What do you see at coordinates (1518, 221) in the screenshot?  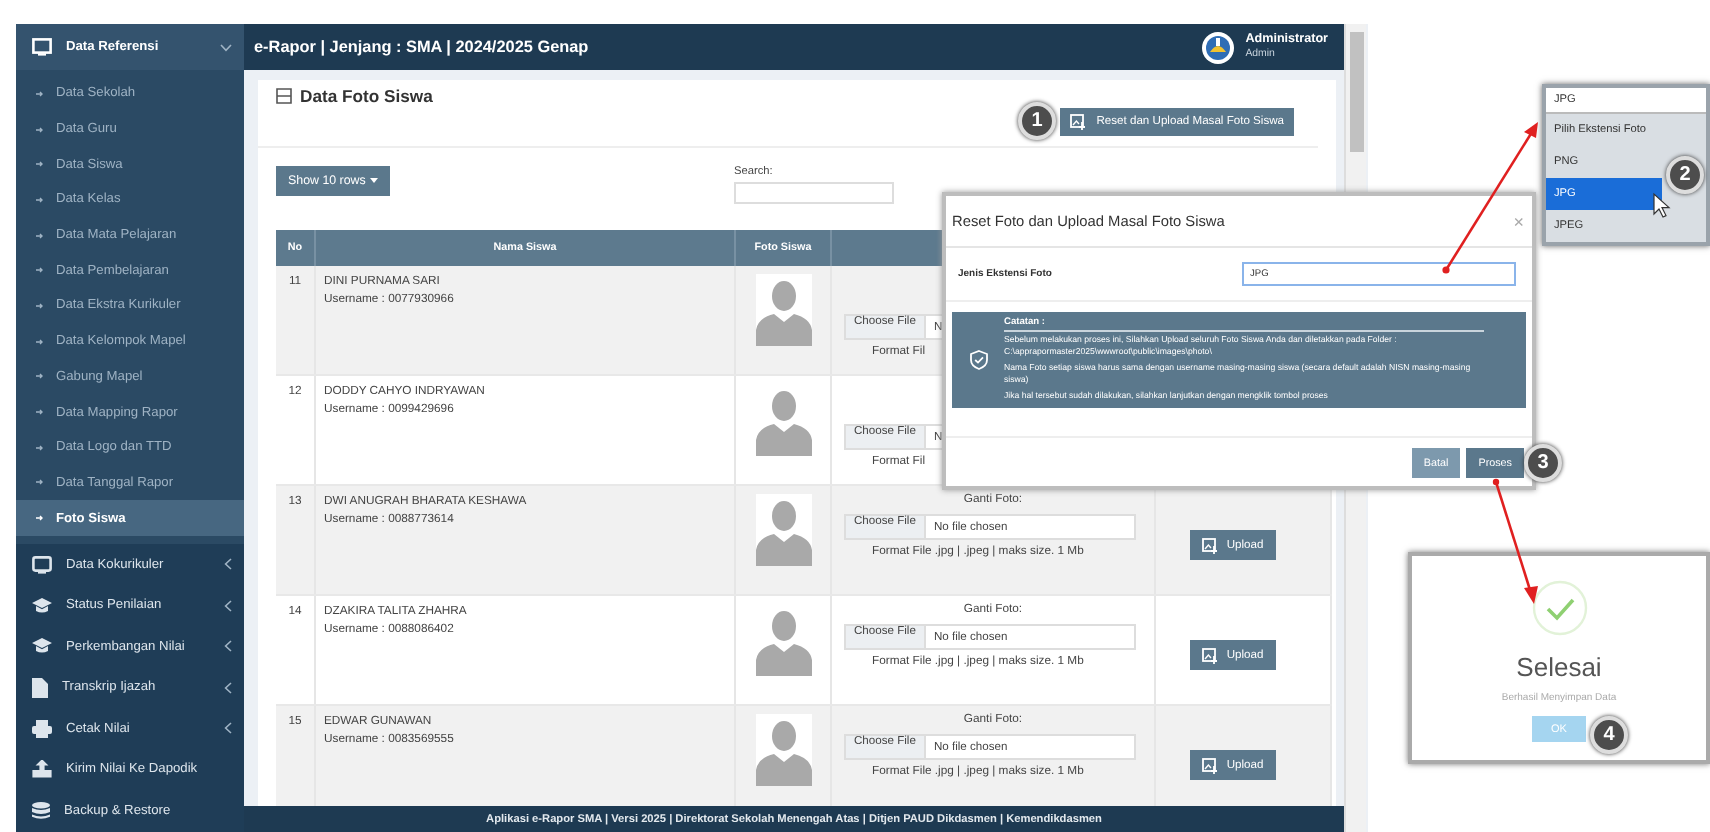 I see `close-button: ×` at bounding box center [1518, 221].